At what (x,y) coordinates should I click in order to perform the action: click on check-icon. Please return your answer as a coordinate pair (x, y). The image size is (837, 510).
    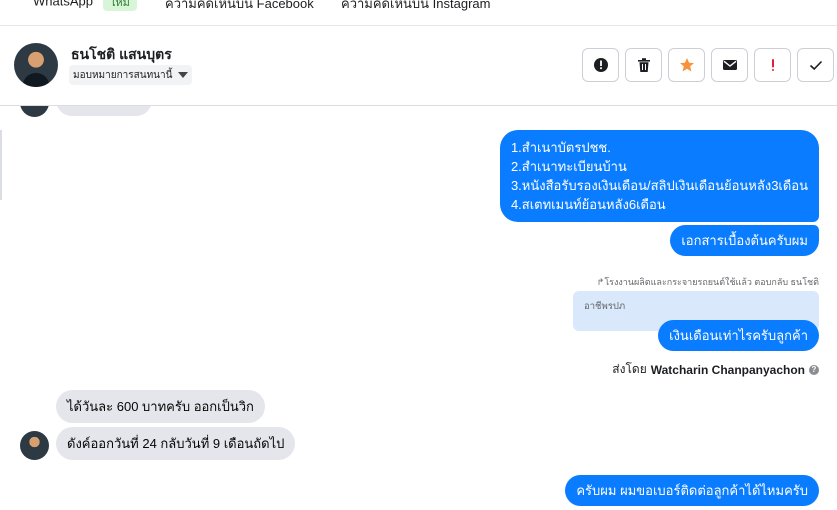
    Looking at the image, I should click on (815, 65).